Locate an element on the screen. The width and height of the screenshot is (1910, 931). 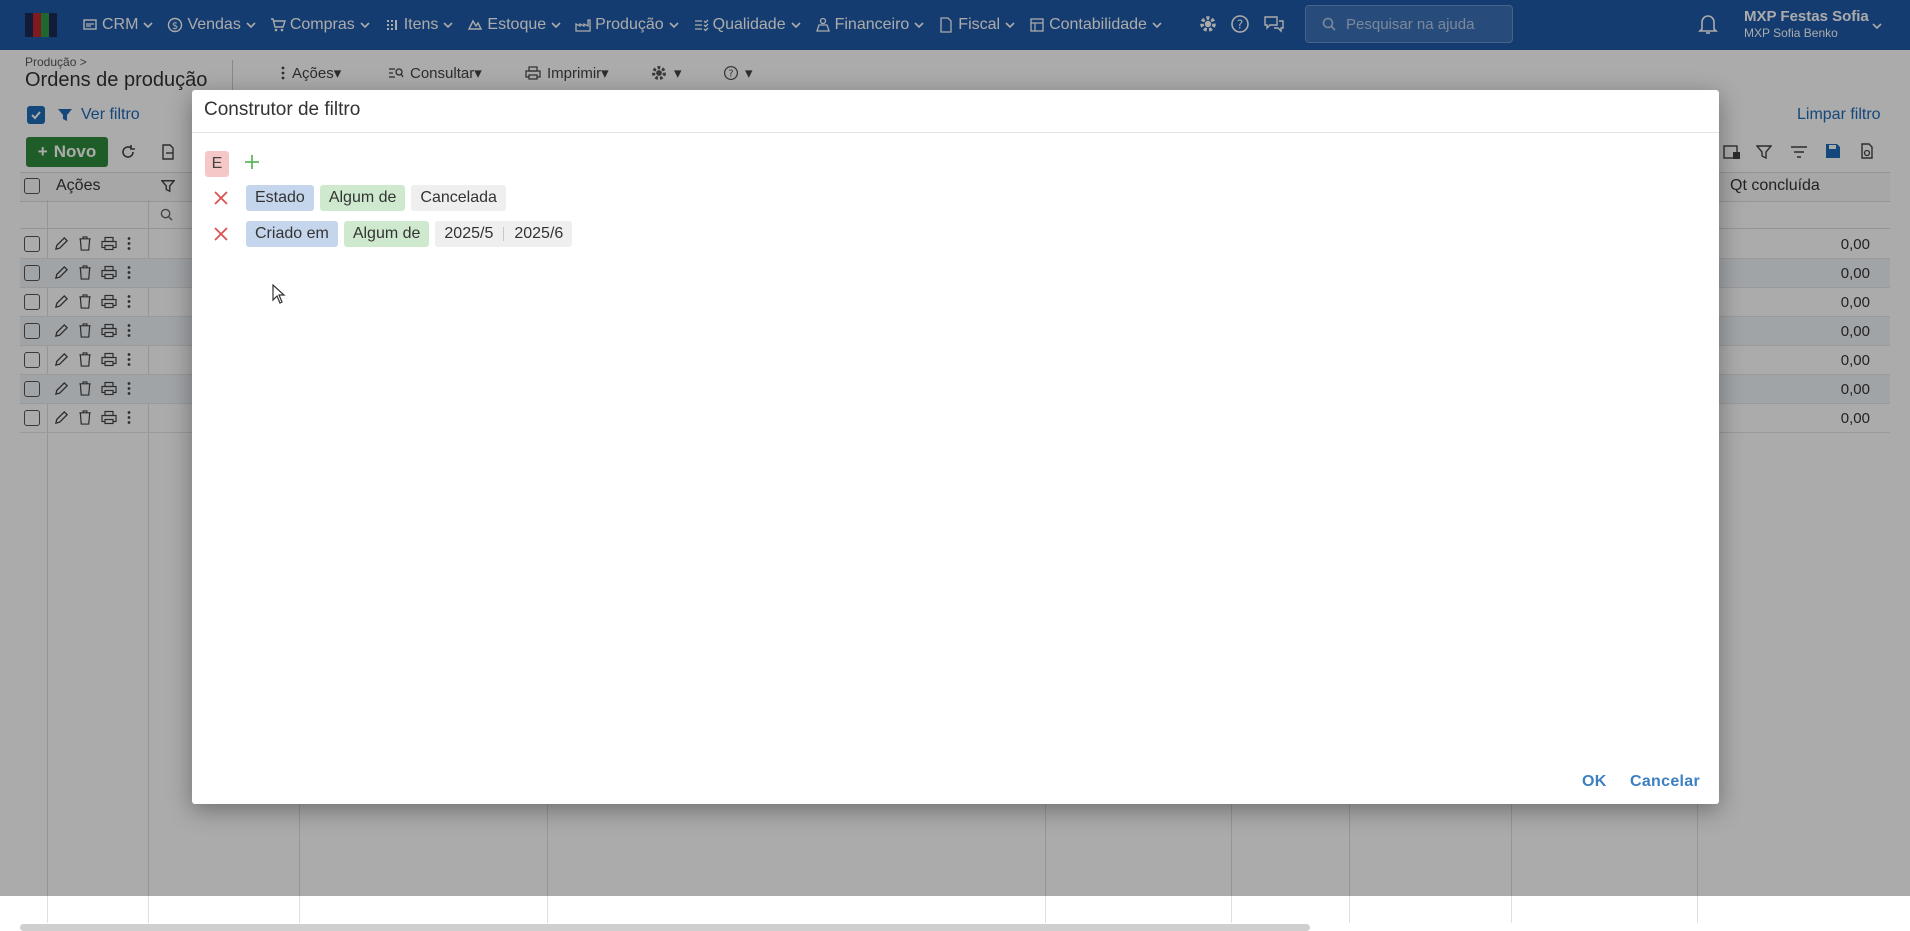
ok-button: OK is located at coordinates (1594, 782).